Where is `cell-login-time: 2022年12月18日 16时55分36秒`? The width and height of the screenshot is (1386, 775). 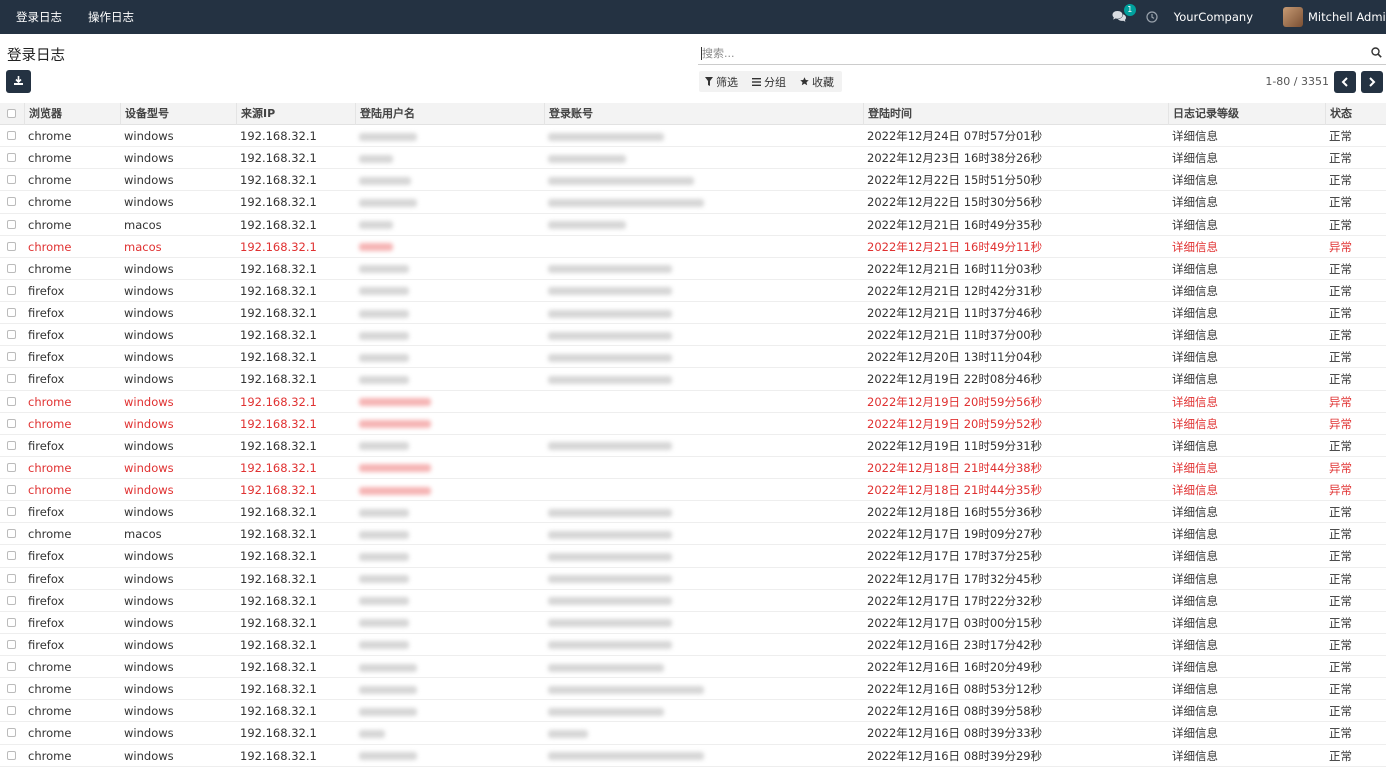 cell-login-time: 2022年12月18日 16时55分36秒 is located at coordinates (955, 512).